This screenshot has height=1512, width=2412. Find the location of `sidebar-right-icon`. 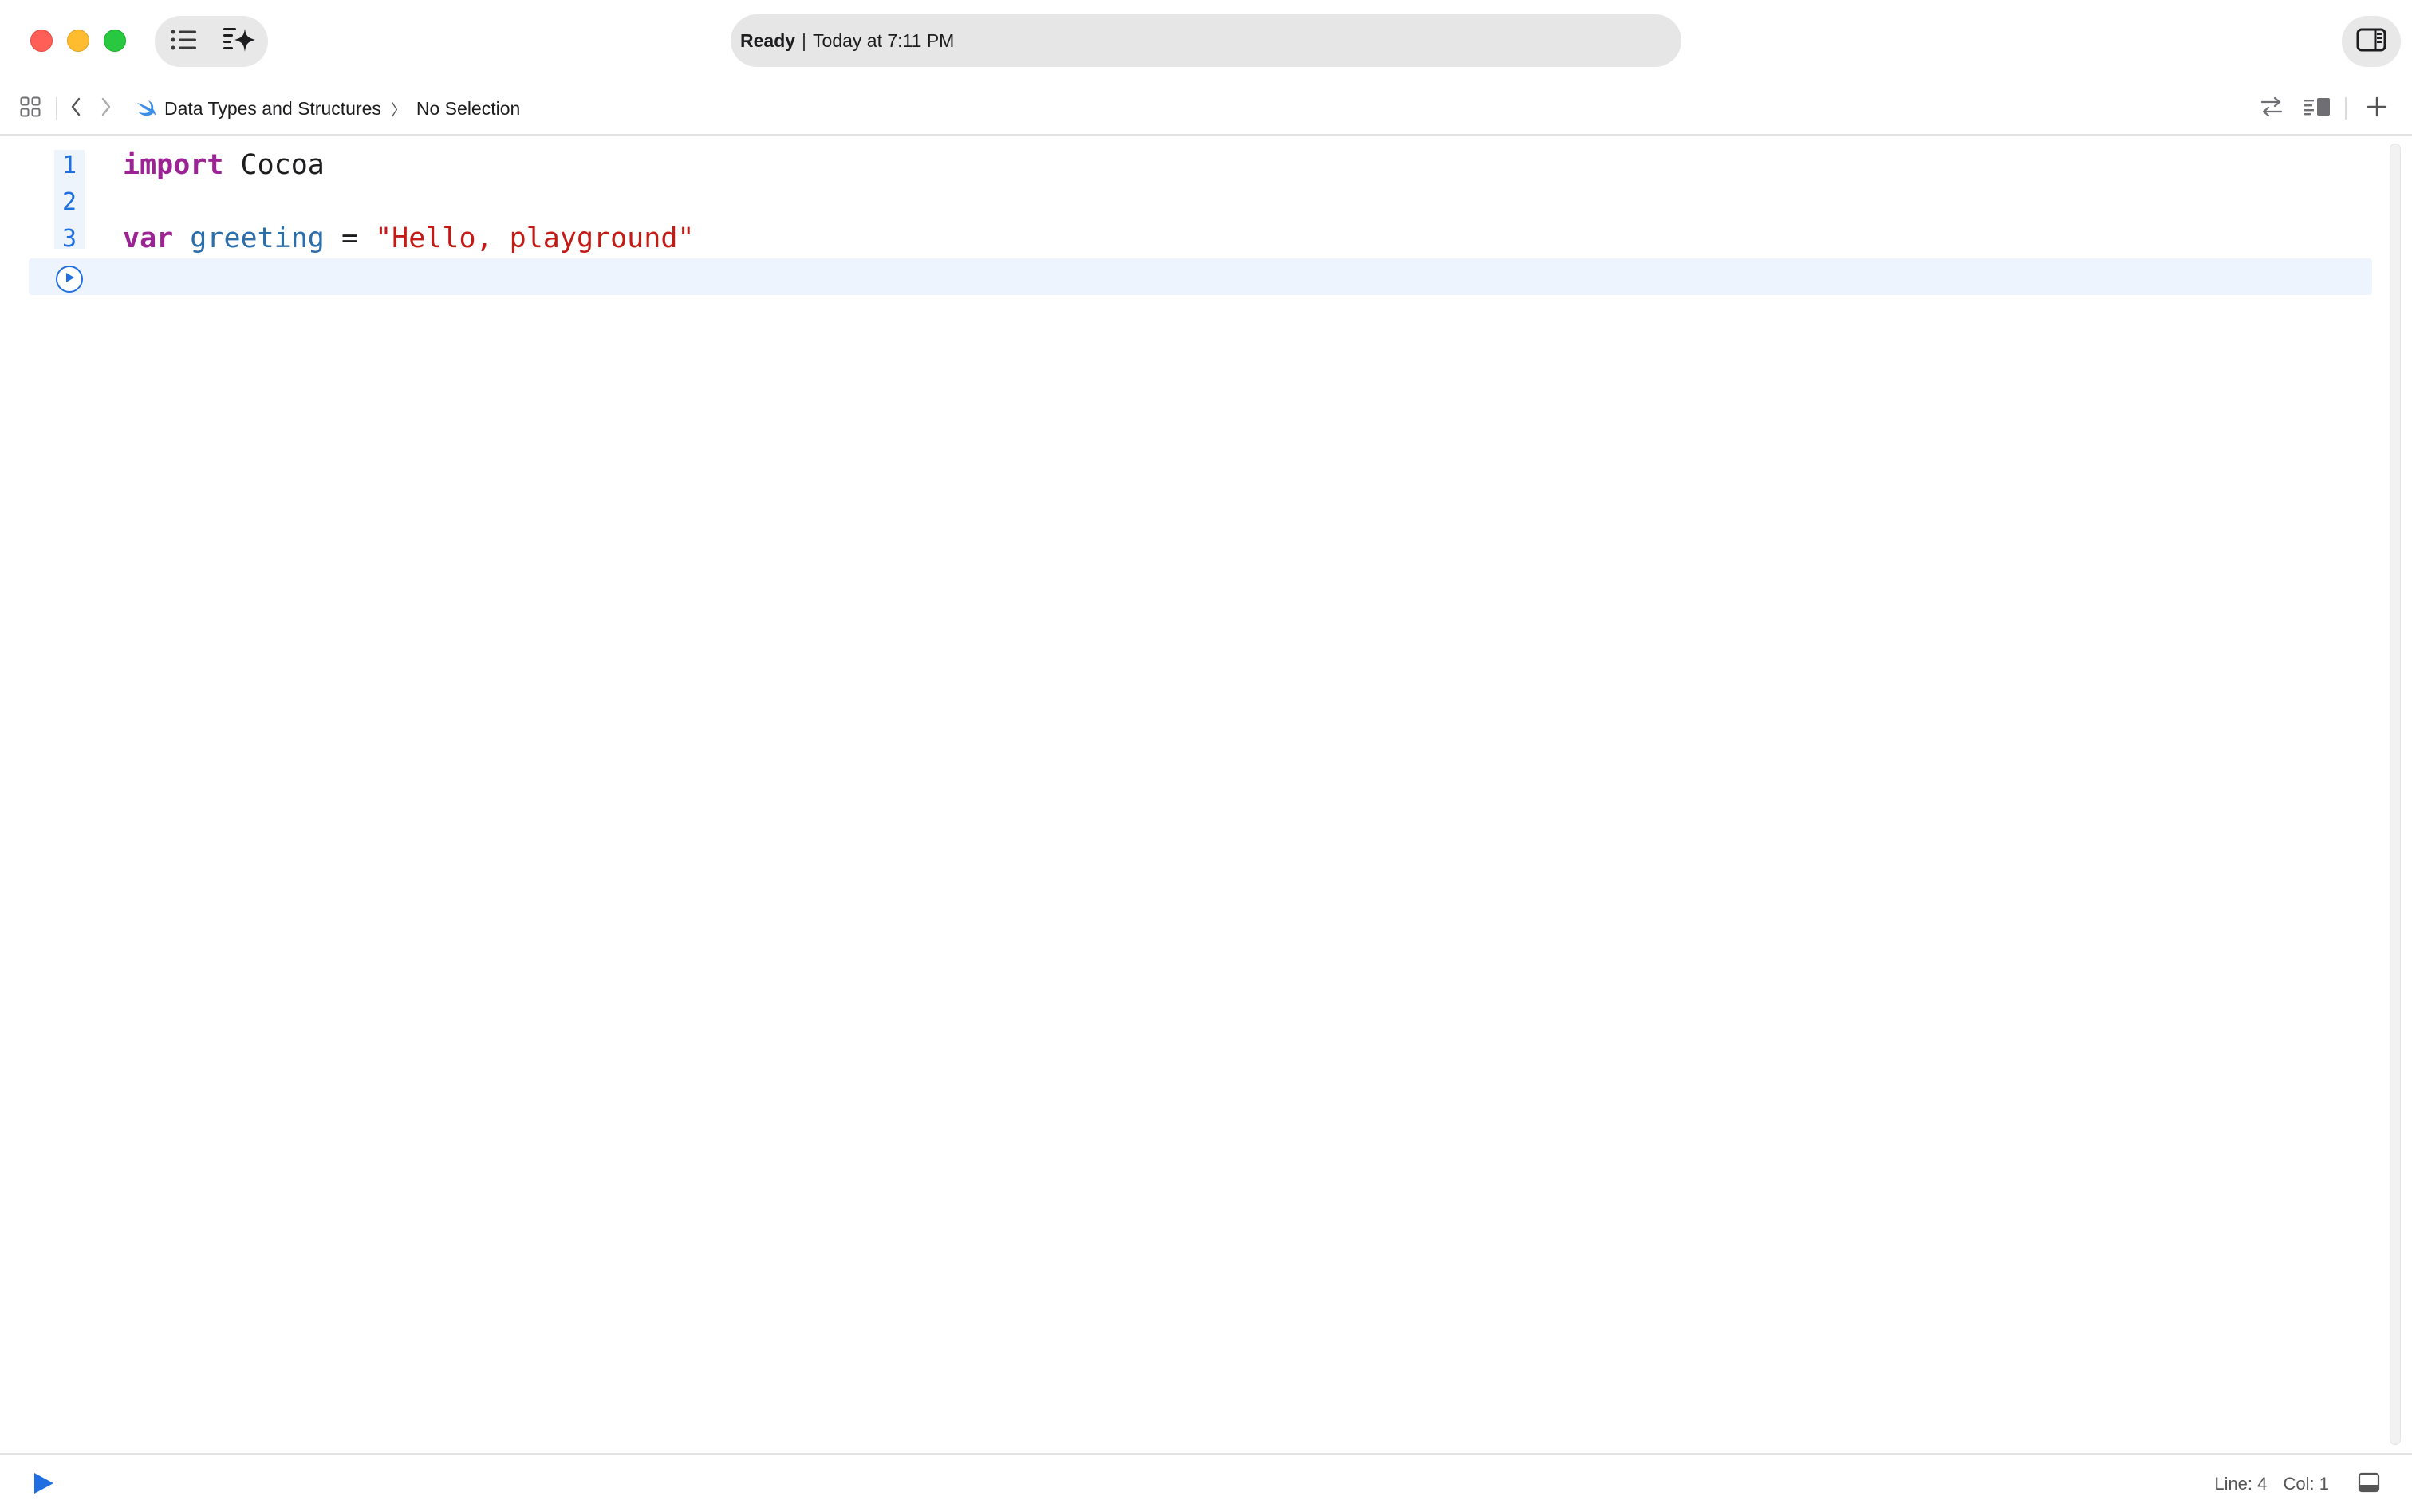

sidebar-right-icon is located at coordinates (2371, 42).